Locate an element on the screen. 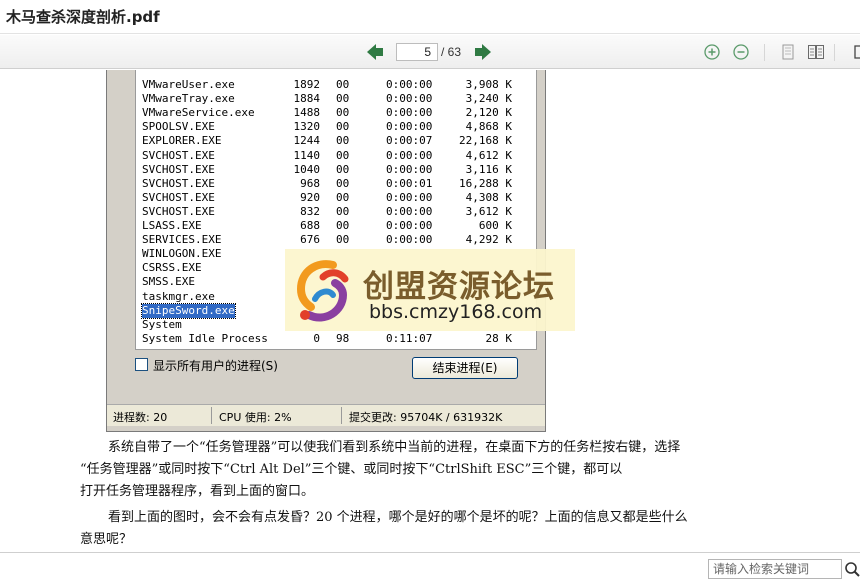 The image size is (860, 582). process-name: EXPLORER.EXE is located at coordinates (182, 141).